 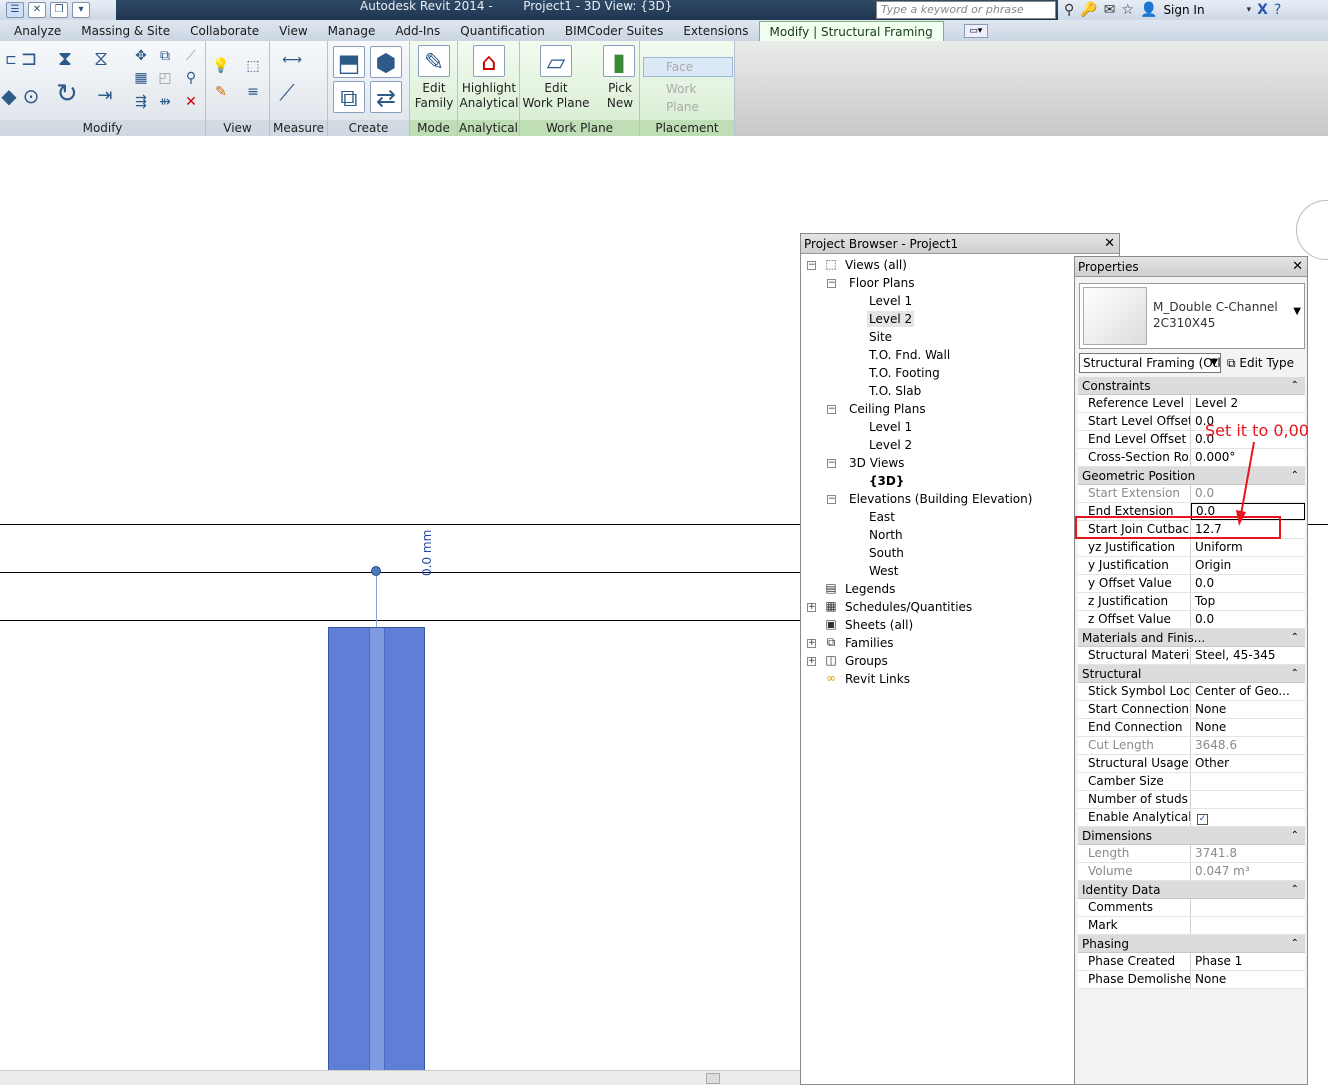 What do you see at coordinates (105, 96) in the screenshot?
I see `trim-extend-icon: ⇥` at bounding box center [105, 96].